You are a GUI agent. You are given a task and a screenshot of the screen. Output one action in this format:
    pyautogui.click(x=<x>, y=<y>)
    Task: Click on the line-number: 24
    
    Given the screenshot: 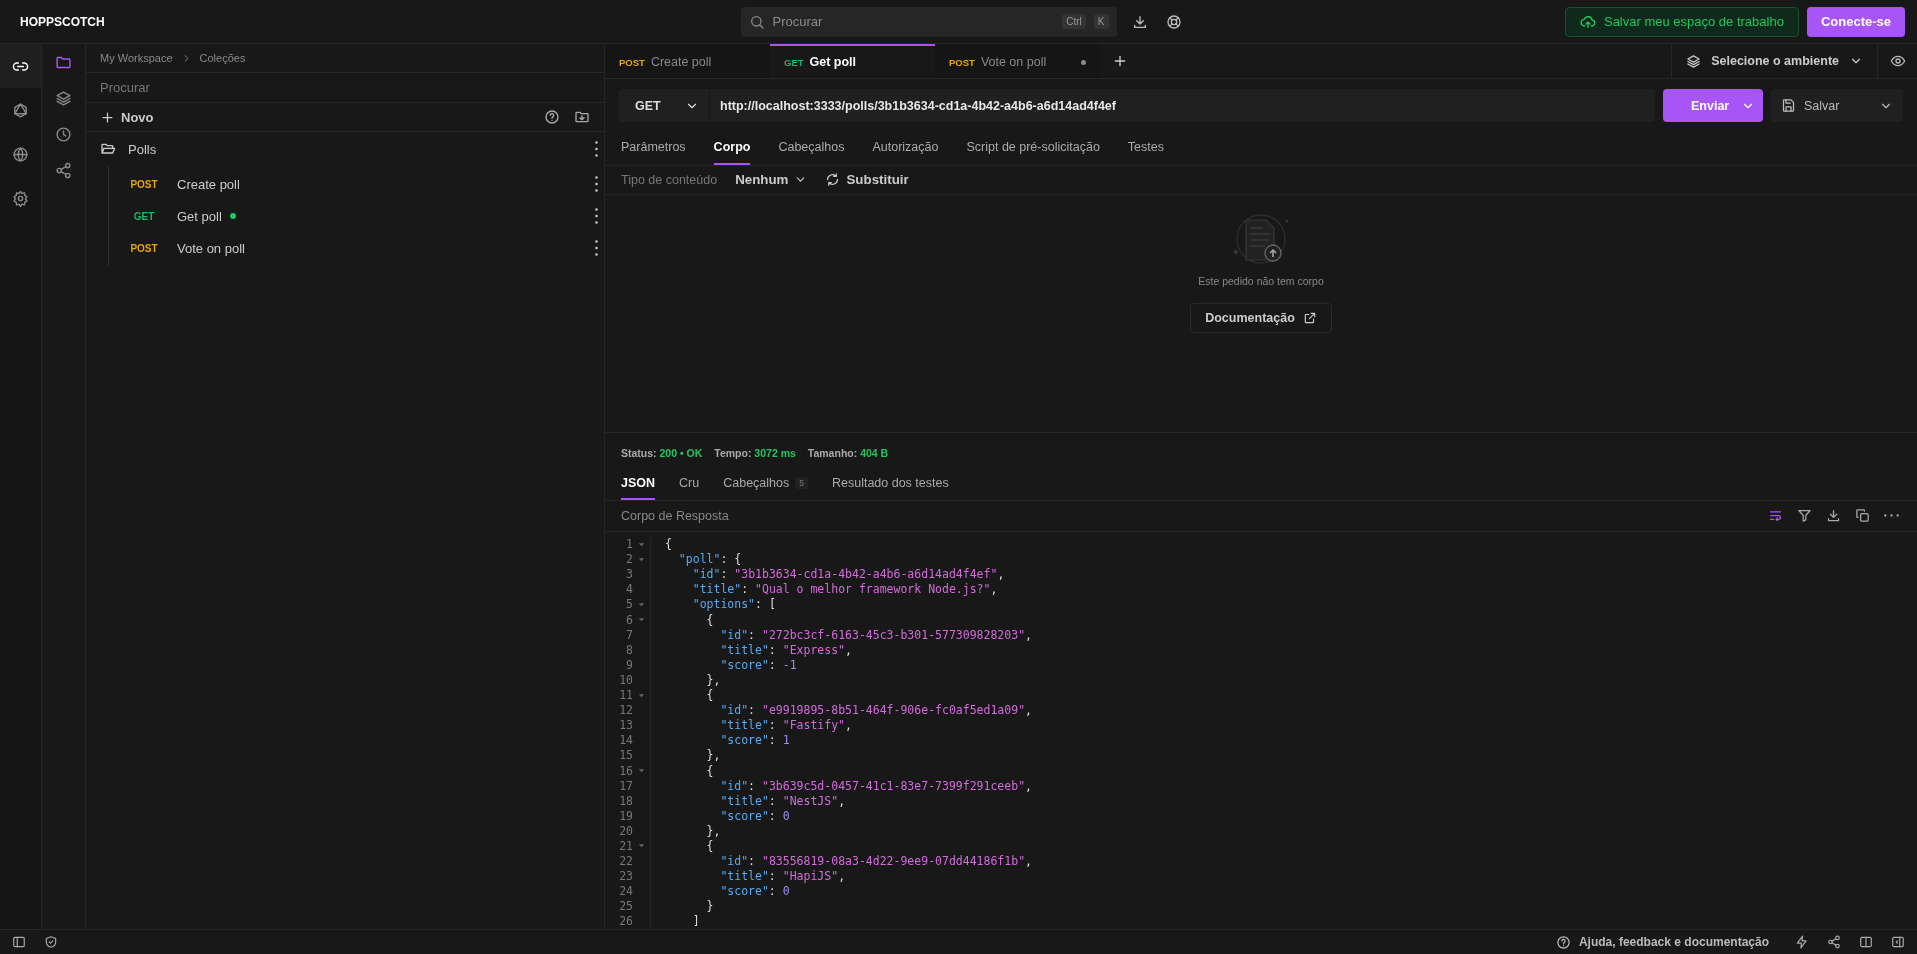 What is the action you would take?
    pyautogui.click(x=626, y=891)
    